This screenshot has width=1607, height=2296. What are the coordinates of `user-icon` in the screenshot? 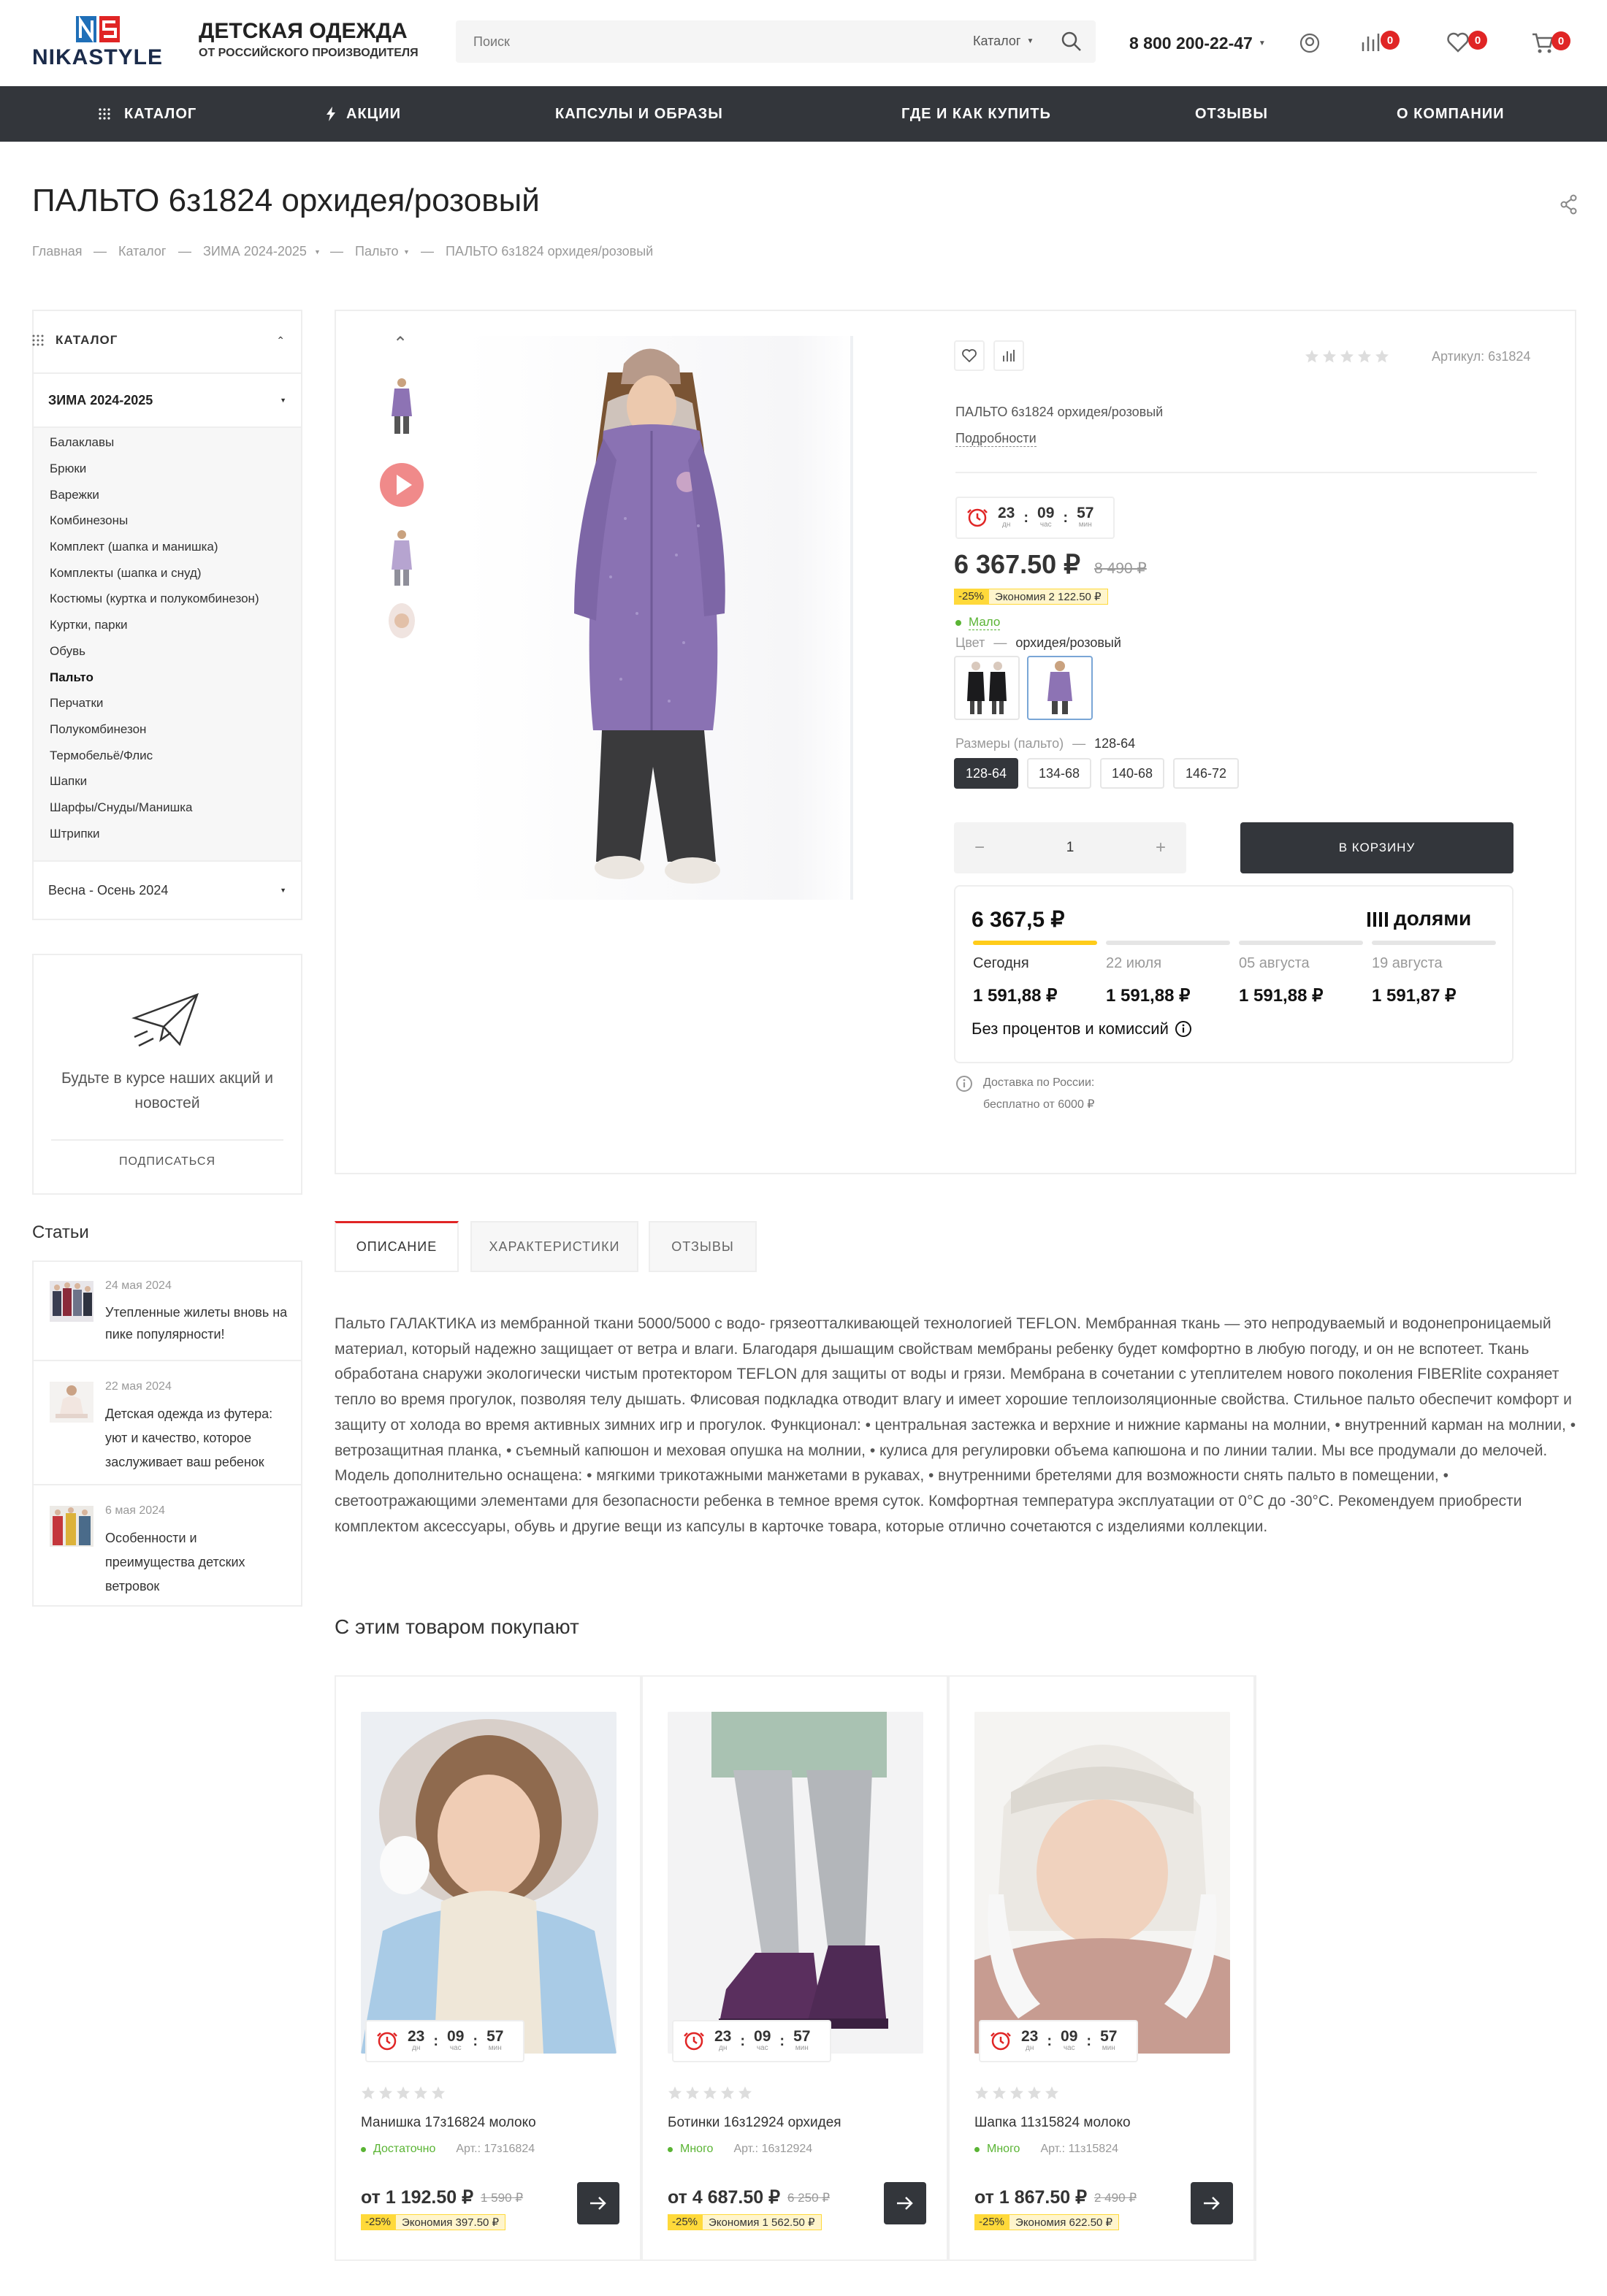 It's located at (1310, 43).